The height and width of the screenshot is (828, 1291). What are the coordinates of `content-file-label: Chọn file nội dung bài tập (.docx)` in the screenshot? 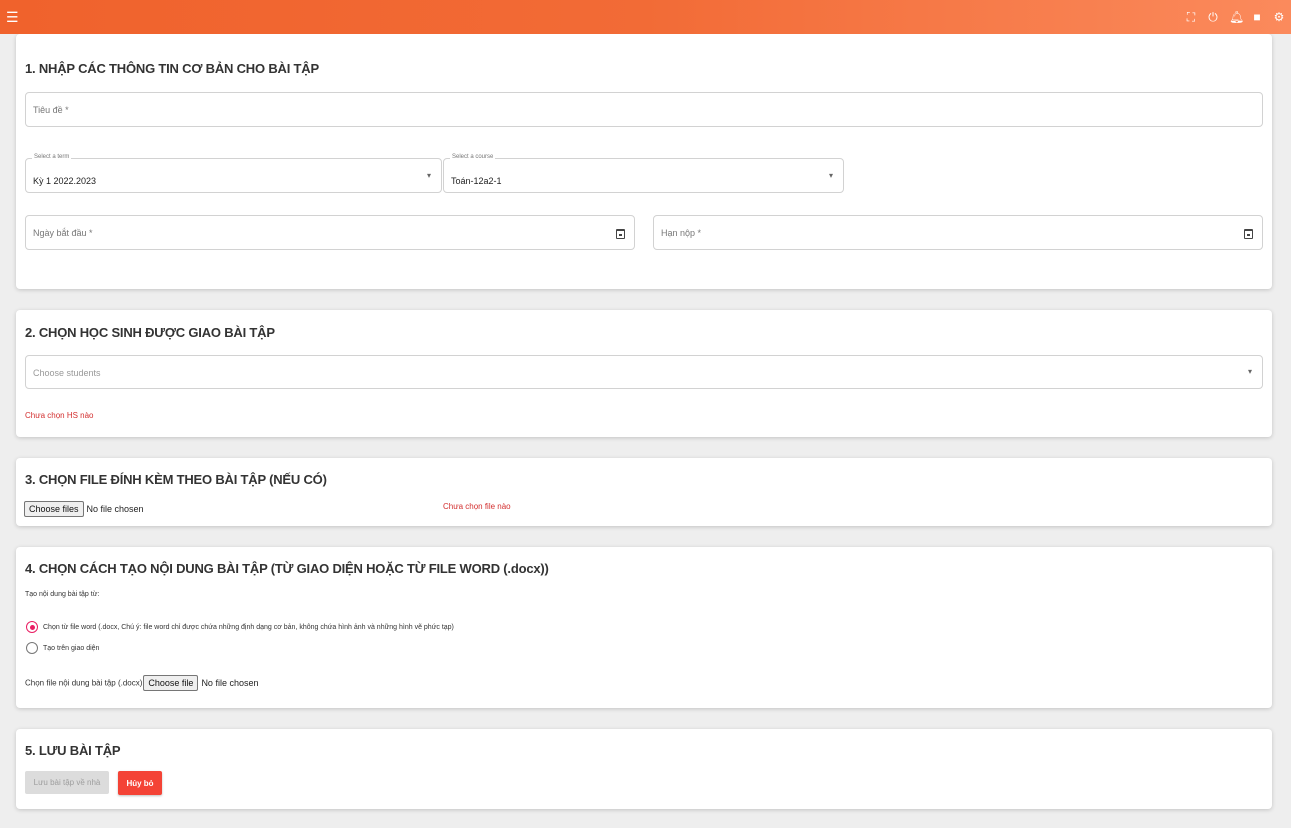 It's located at (84, 683).